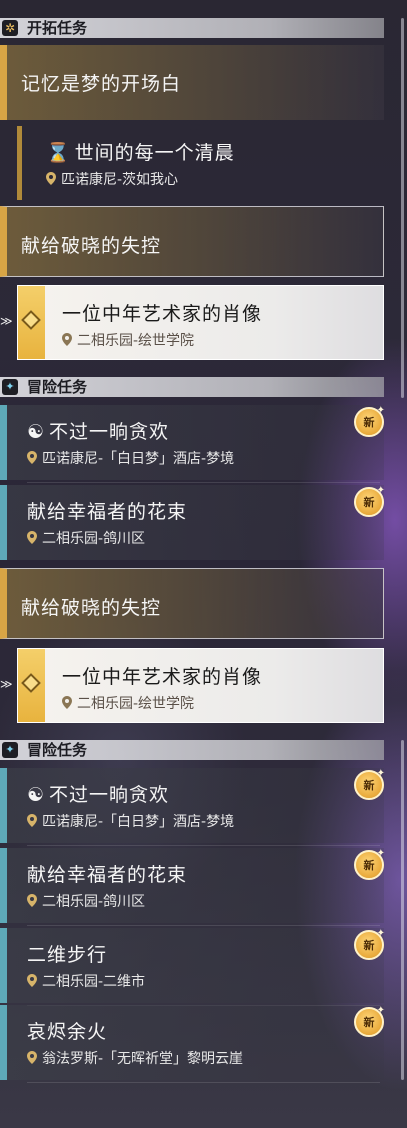 The image size is (407, 1128). Describe the element at coordinates (192, 1044) in the screenshot. I see `adventure-item: 哀烬余火 翁法罗斯-「无晖祈堂」黎明云崖 新 ✦` at that location.